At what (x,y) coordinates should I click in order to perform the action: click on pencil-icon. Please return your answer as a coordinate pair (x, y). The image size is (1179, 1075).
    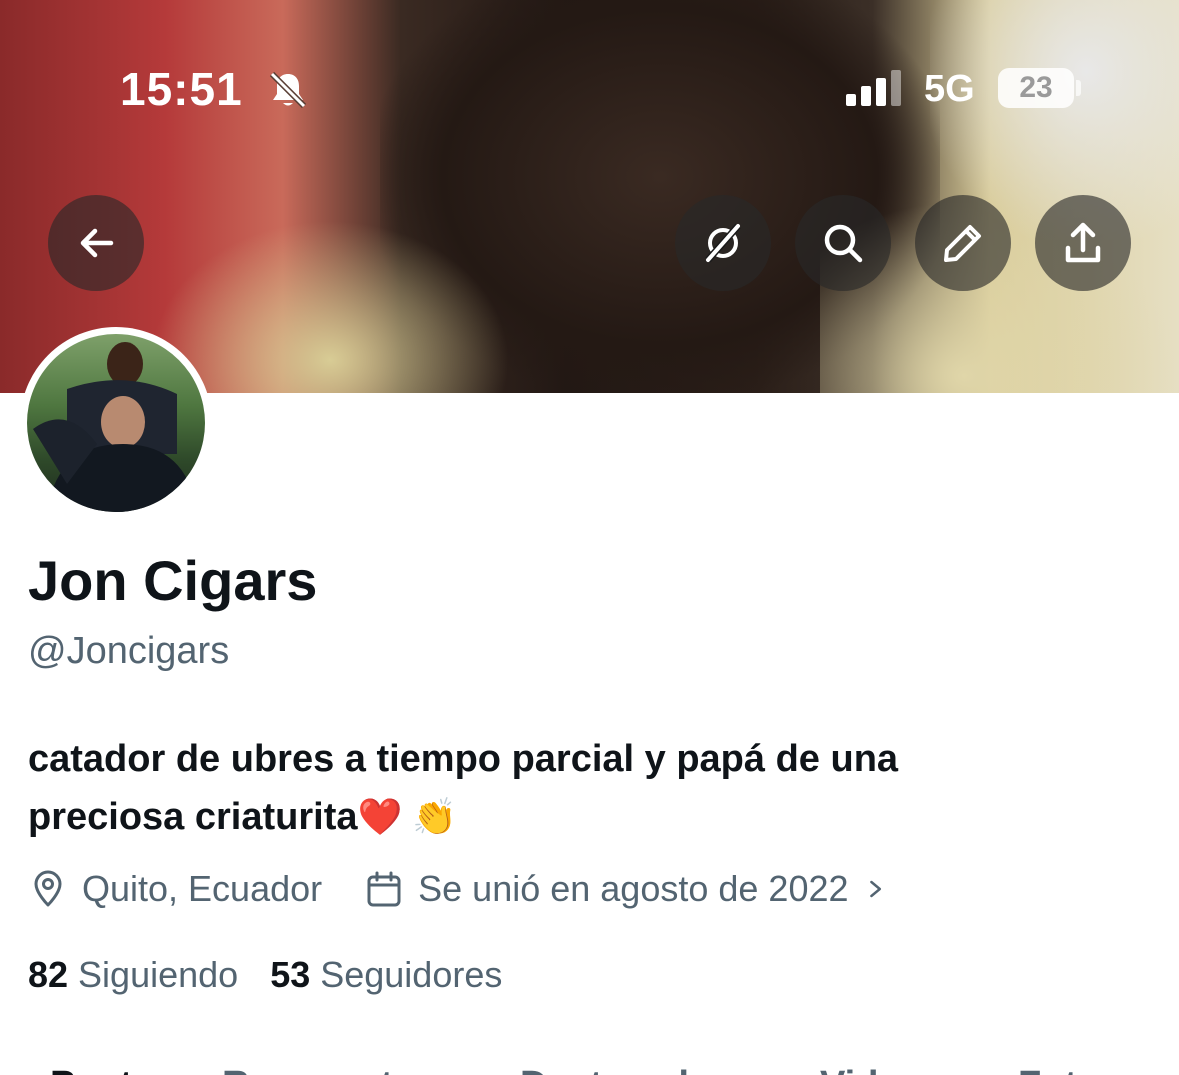
    Looking at the image, I should click on (962, 243).